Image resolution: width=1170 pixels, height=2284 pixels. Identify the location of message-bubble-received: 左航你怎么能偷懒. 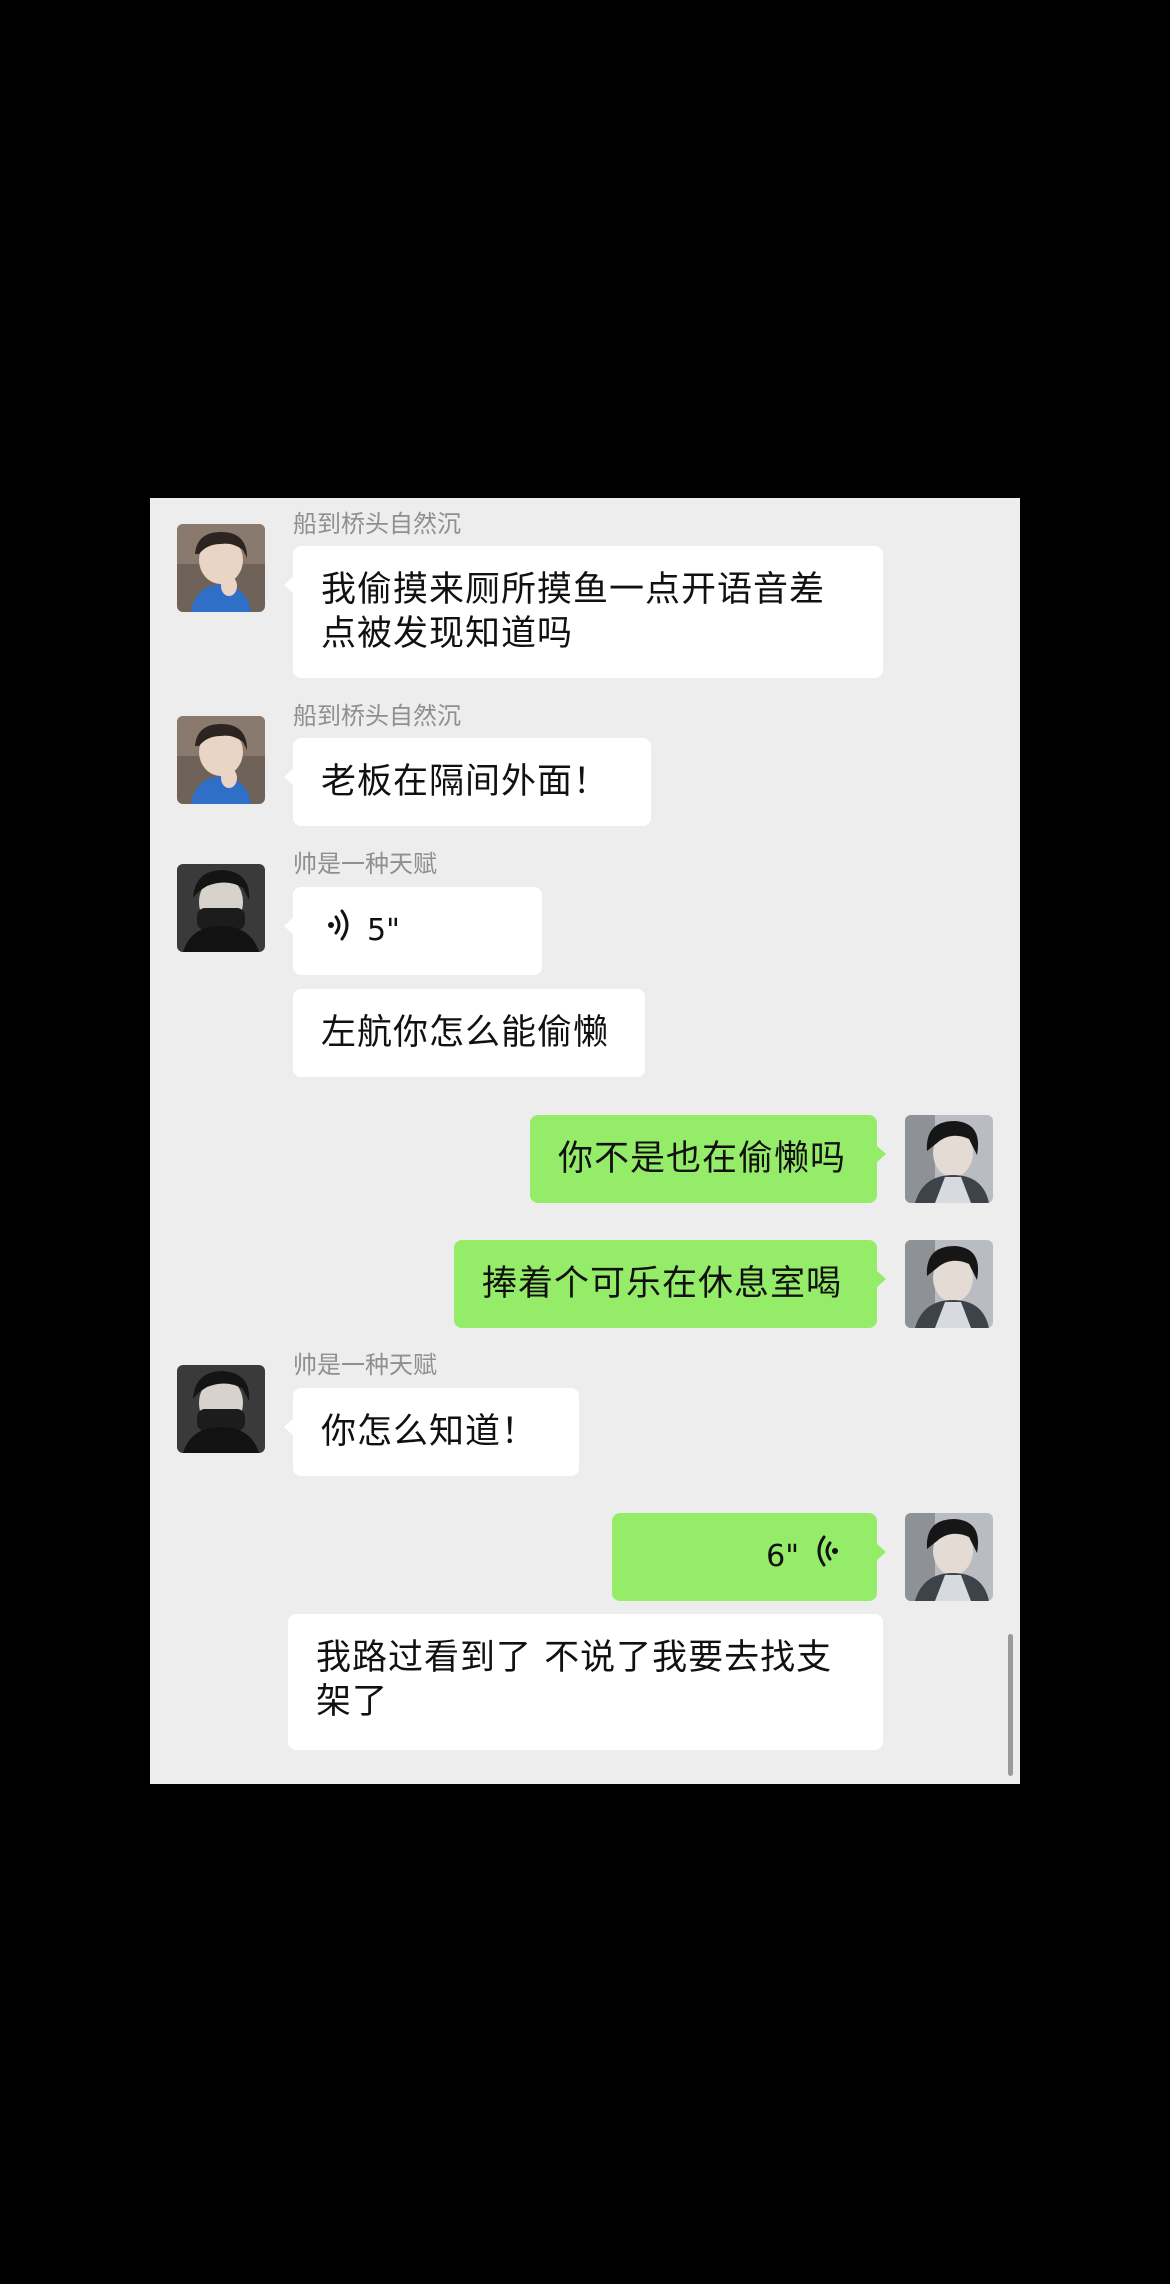
(469, 1033).